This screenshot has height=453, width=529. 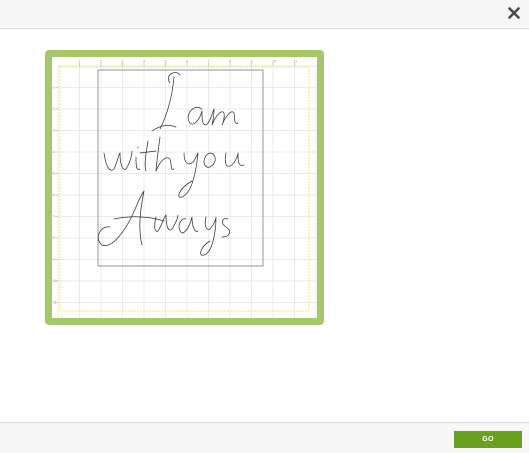 I want to click on script-word-always, so click(x=164, y=223).